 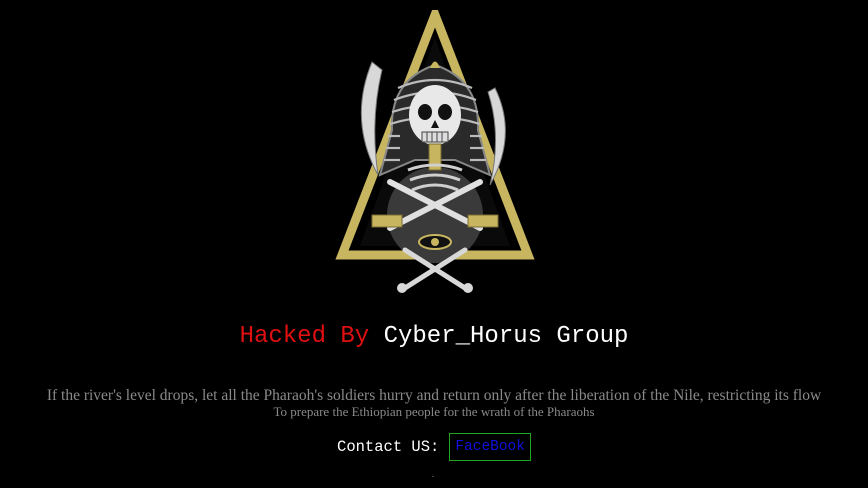 I want to click on headline-prefix: Hacked By, so click(x=304, y=336).